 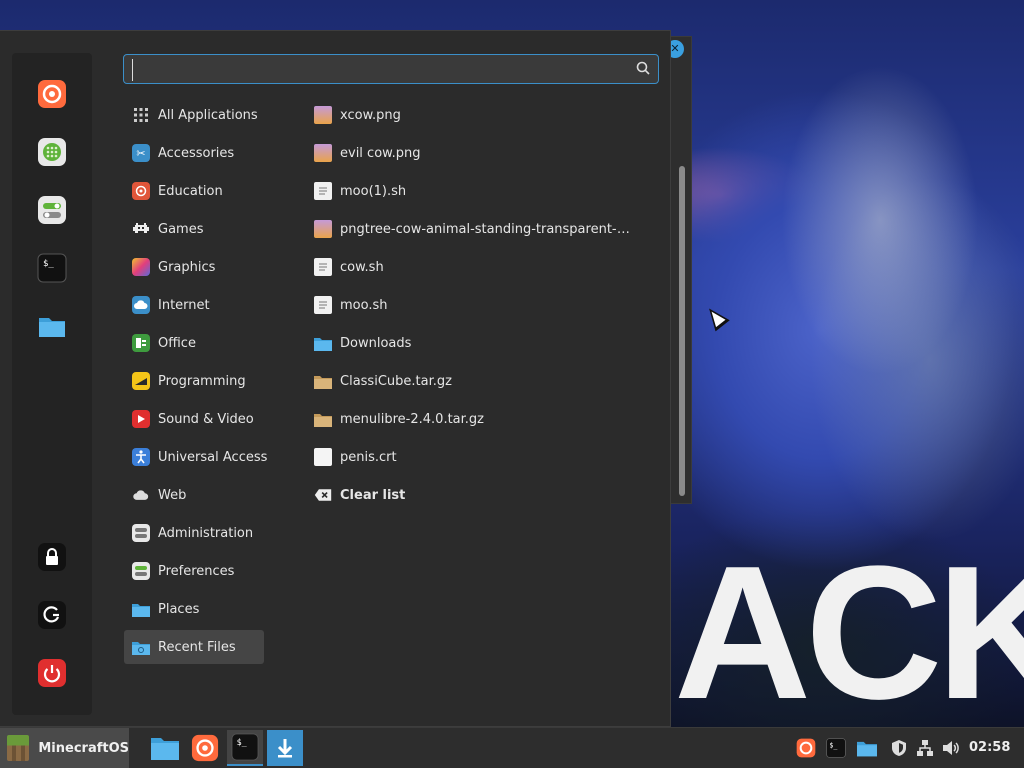 I want to click on recent-file-item: menulibre-2.4.0.tar.gz, so click(x=471, y=419).